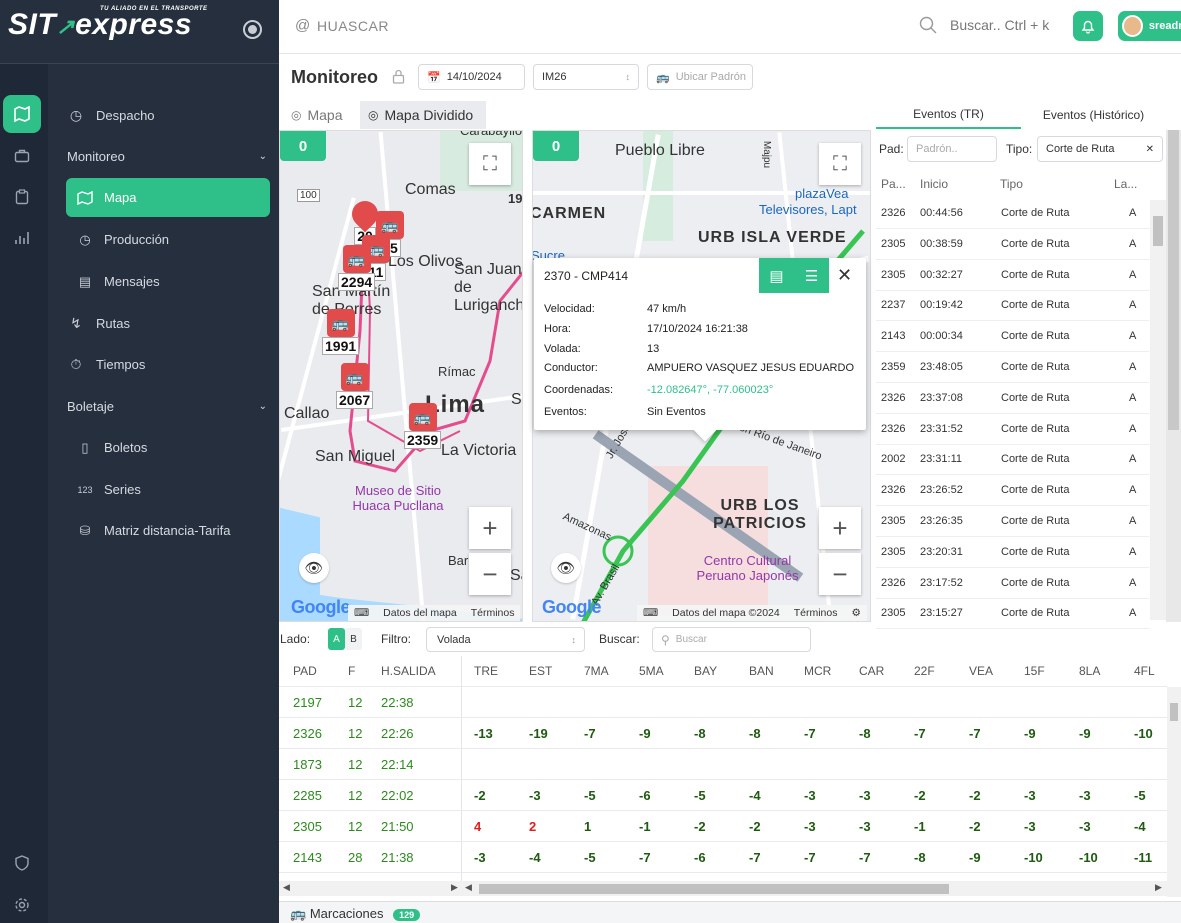 Image resolution: width=1181 pixels, height=923 pixels. What do you see at coordinates (761, 671) in the screenshot?
I see `column-header: BAN` at bounding box center [761, 671].